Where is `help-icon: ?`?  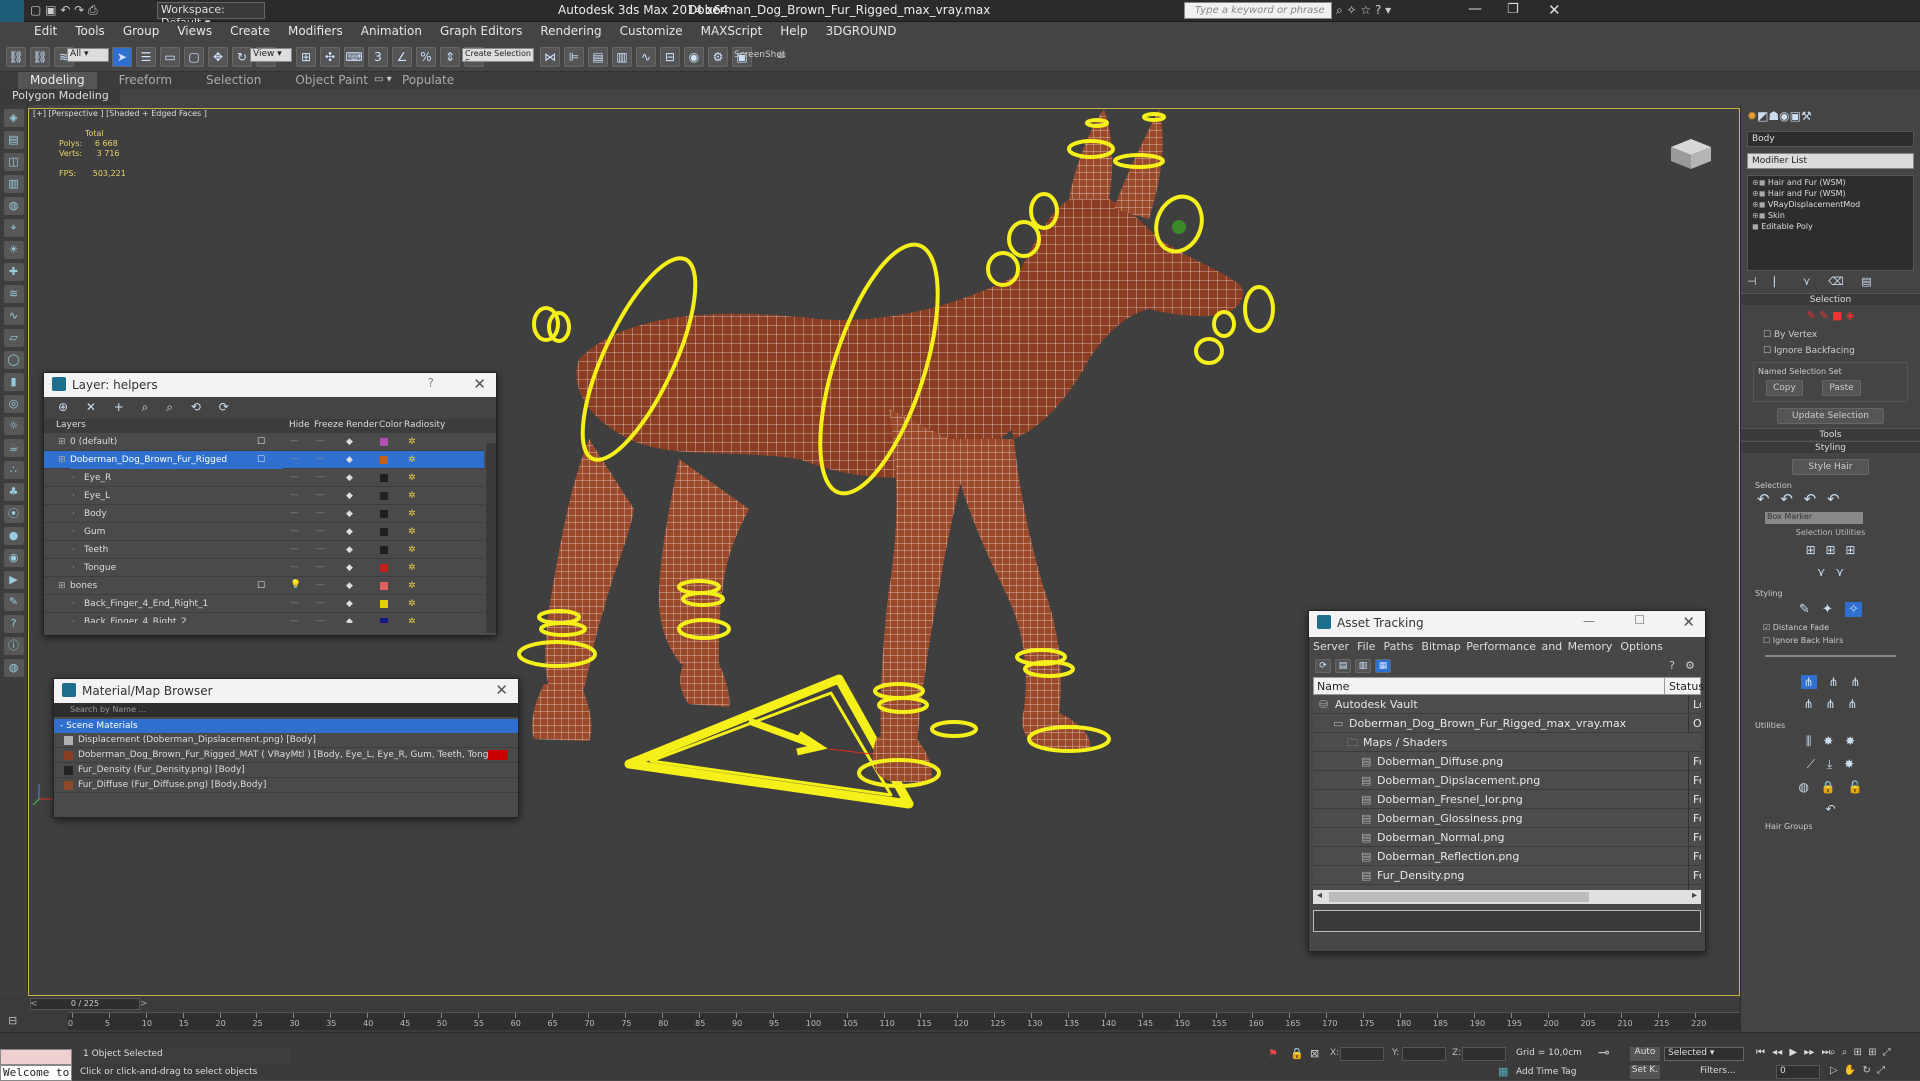
help-icon: ? is located at coordinates (431, 383).